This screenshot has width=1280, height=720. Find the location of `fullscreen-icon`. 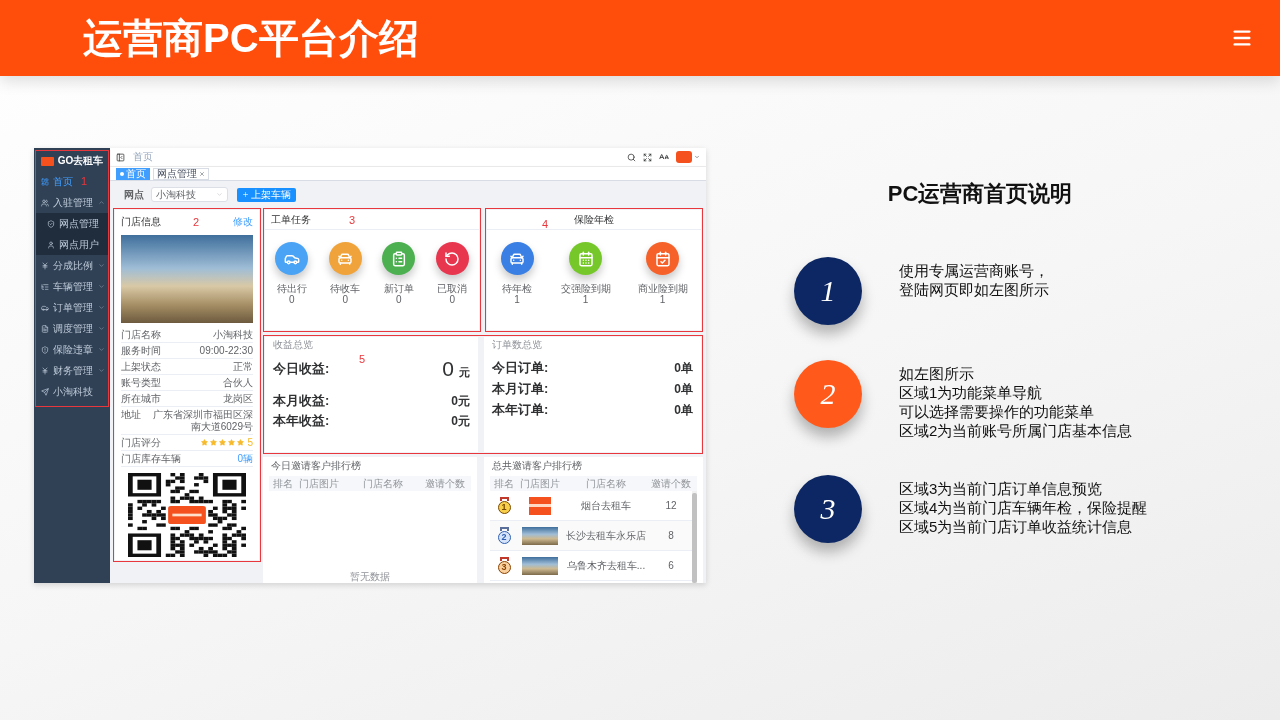

fullscreen-icon is located at coordinates (647, 157).